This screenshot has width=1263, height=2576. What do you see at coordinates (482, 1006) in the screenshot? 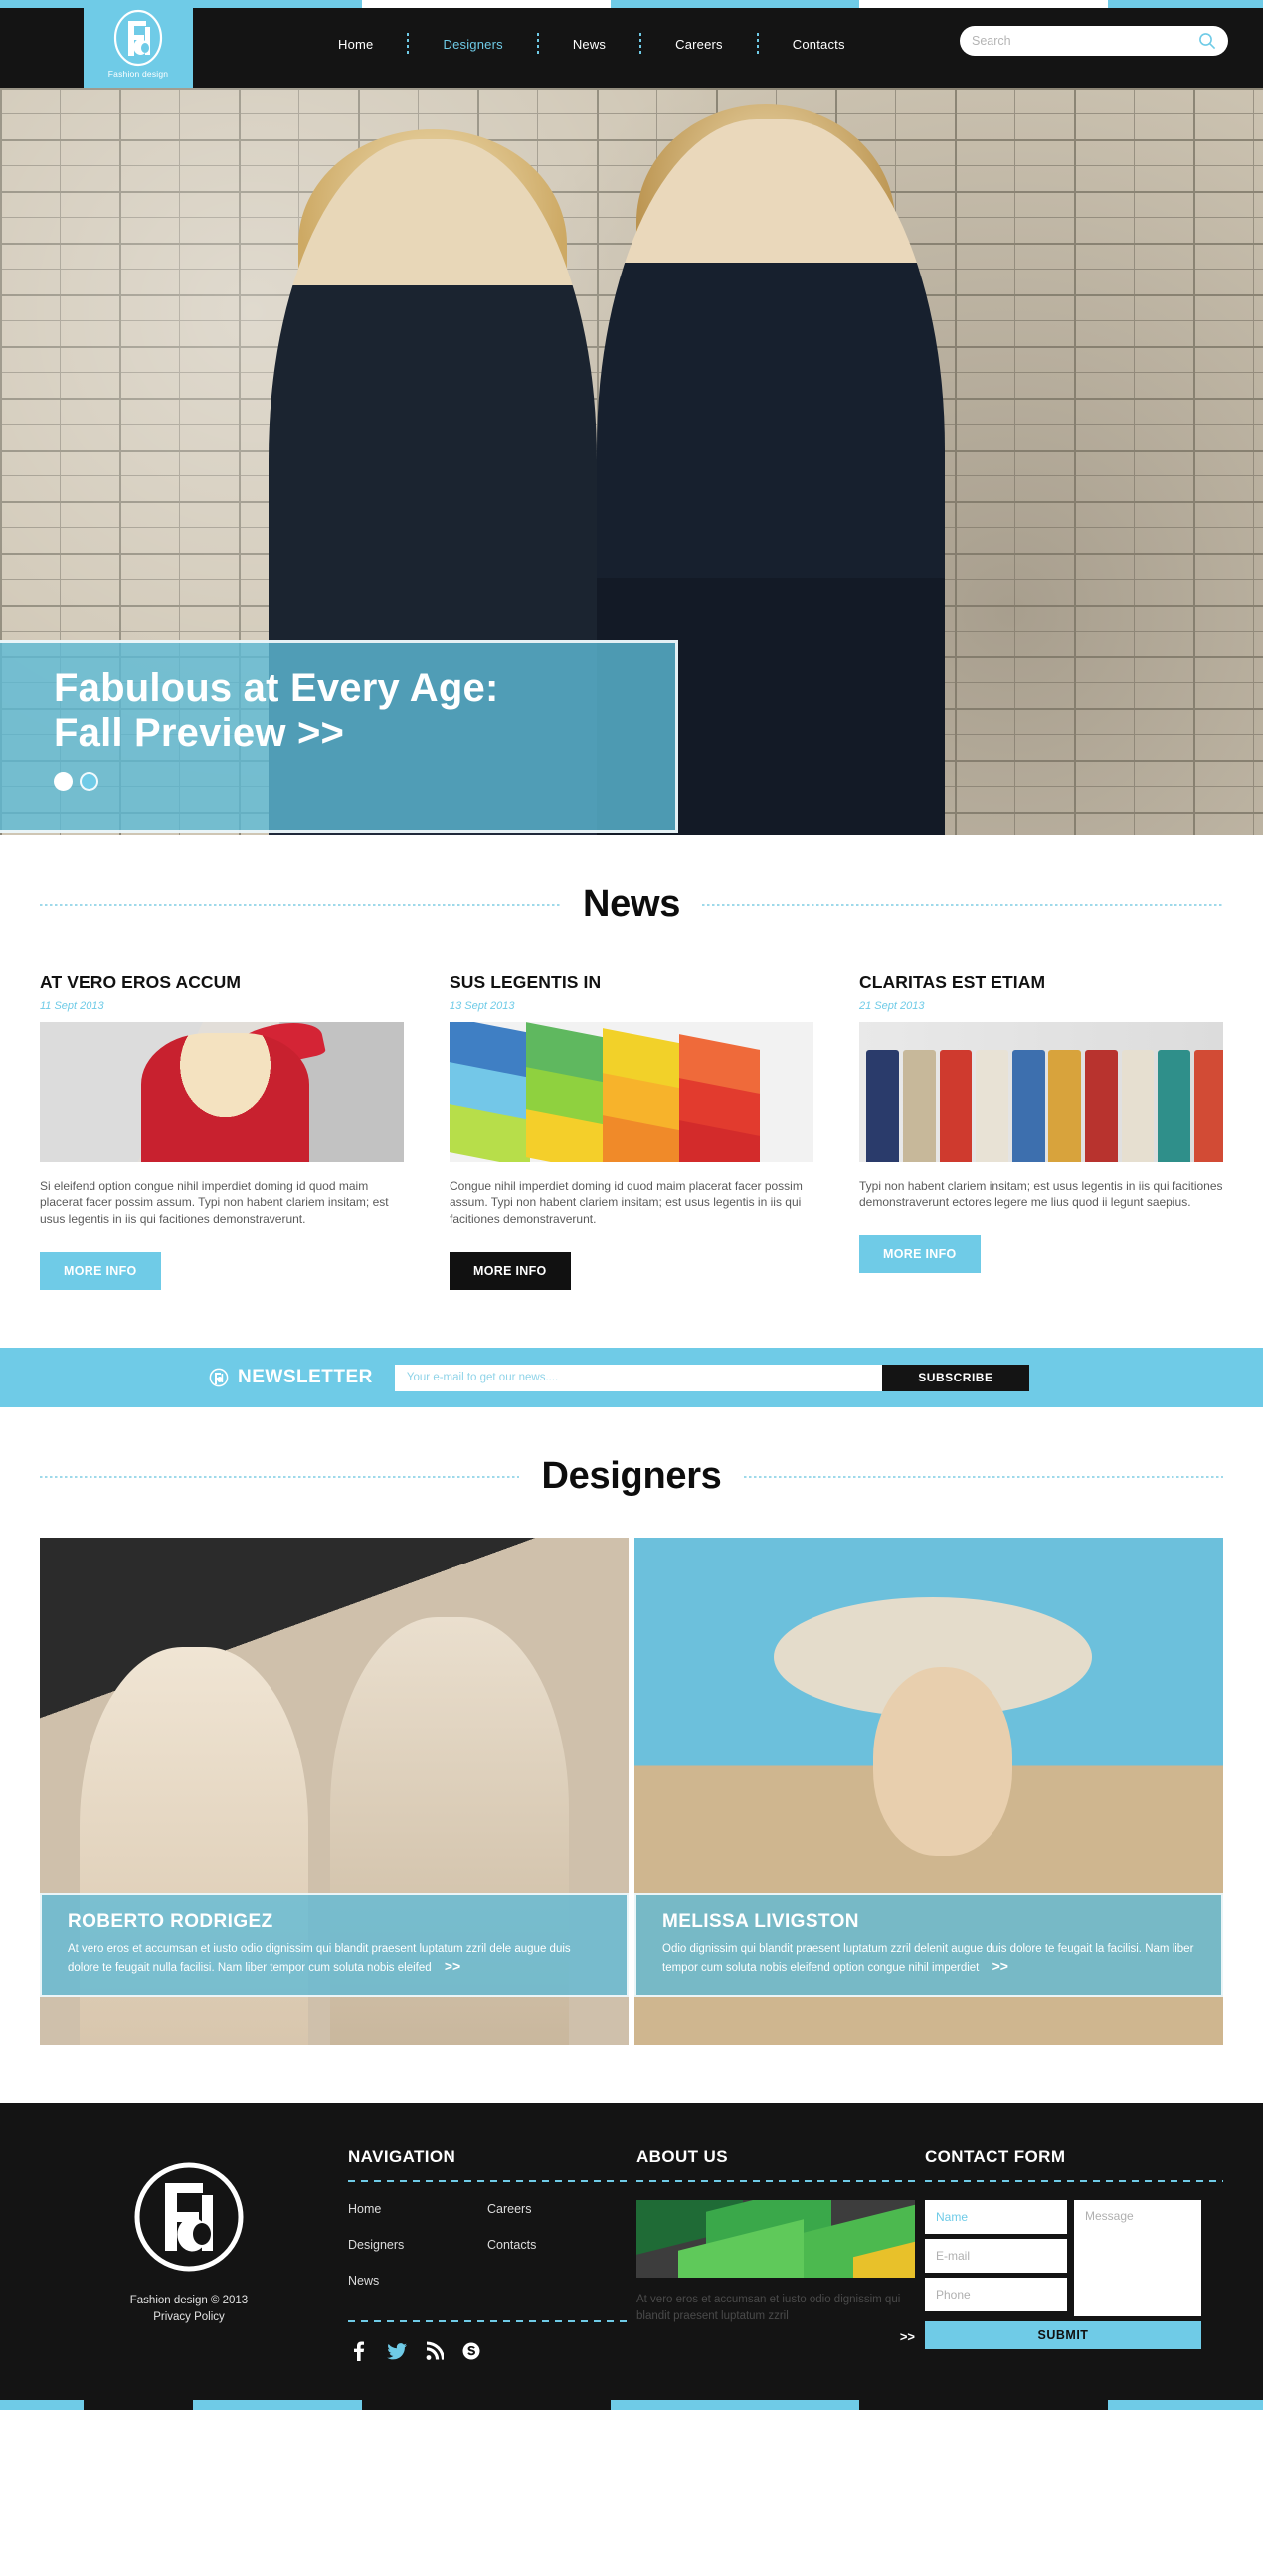
I see `news-date: 13 Sept 2013` at bounding box center [482, 1006].